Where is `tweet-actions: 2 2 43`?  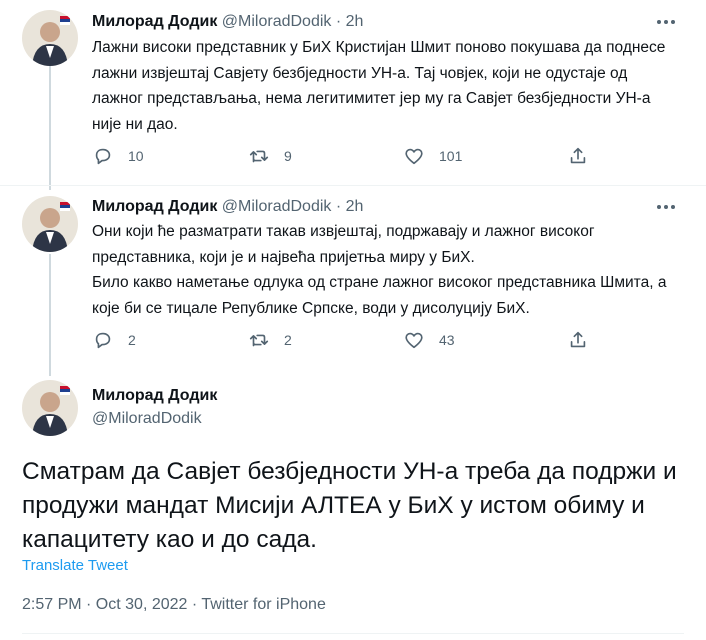
tweet-actions: 2 2 43 is located at coordinates (352, 340).